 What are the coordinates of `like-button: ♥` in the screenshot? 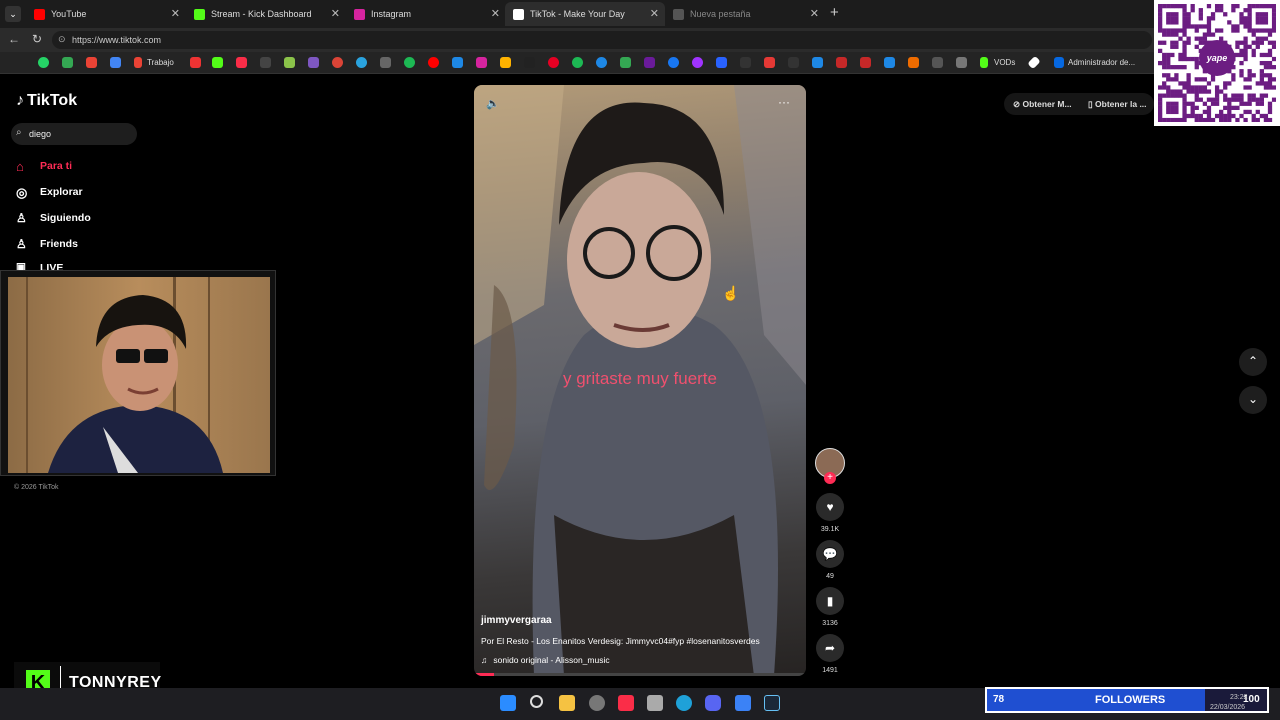 It's located at (830, 507).